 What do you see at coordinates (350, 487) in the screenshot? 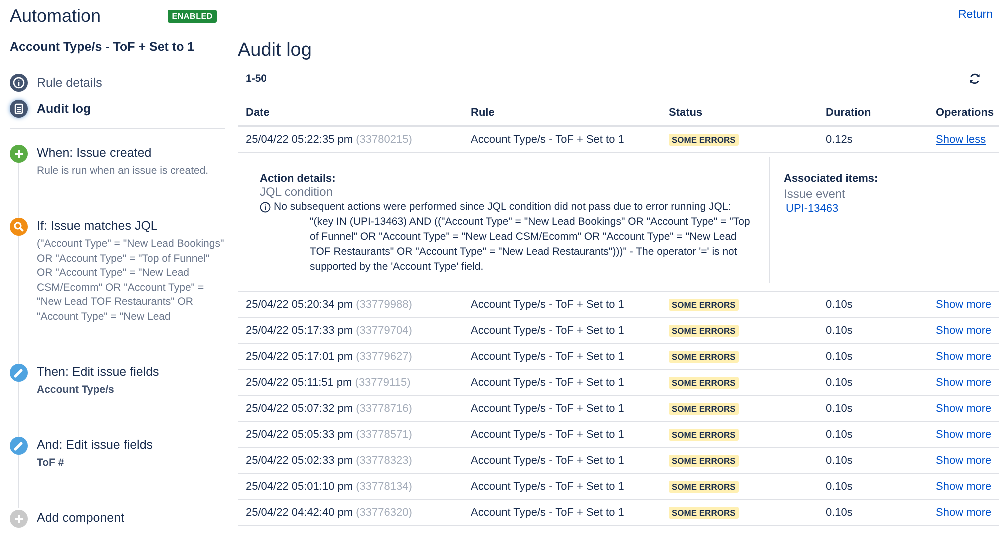
I see `date-cell: 25/04/22 05:01:10 pm (33778134)` at bounding box center [350, 487].